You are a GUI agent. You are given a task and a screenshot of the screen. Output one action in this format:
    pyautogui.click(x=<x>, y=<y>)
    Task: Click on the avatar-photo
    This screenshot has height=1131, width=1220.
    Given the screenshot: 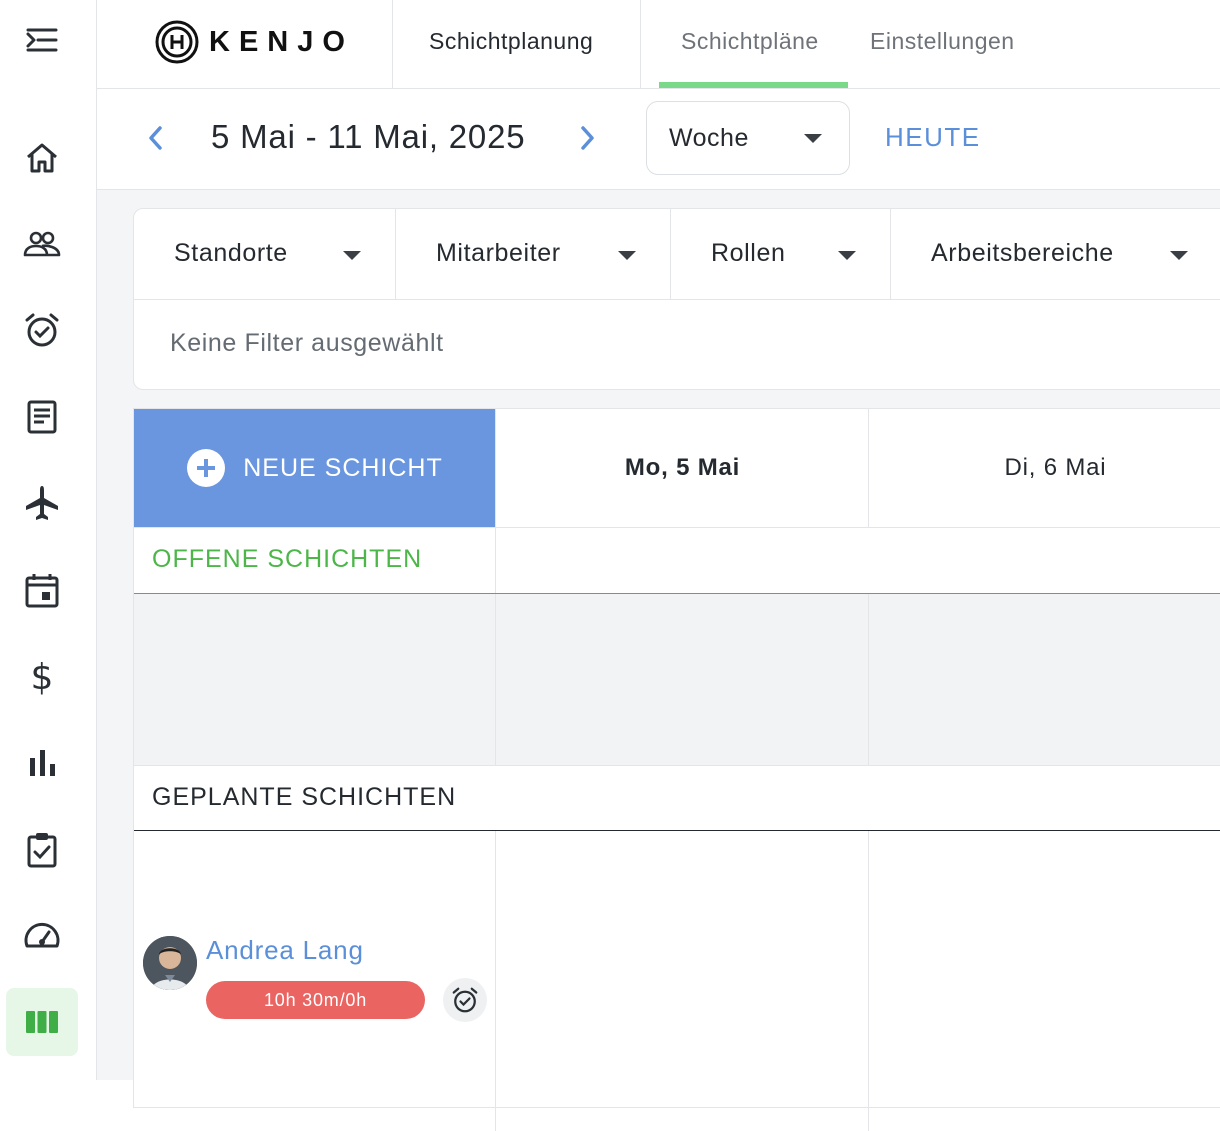 What is the action you would take?
    pyautogui.click(x=170, y=963)
    